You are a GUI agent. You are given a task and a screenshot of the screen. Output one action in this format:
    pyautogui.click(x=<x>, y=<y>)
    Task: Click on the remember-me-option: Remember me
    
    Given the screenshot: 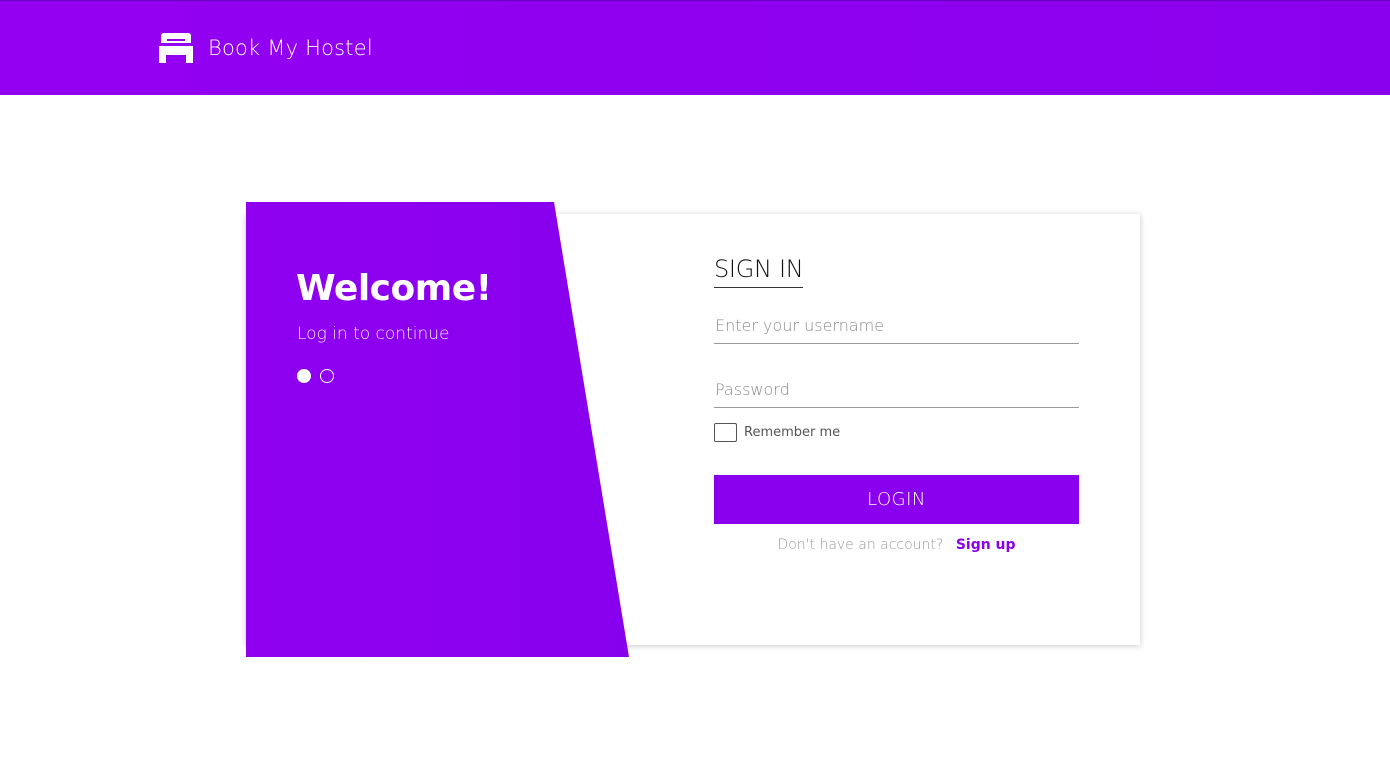 What is the action you would take?
    pyautogui.click(x=777, y=432)
    